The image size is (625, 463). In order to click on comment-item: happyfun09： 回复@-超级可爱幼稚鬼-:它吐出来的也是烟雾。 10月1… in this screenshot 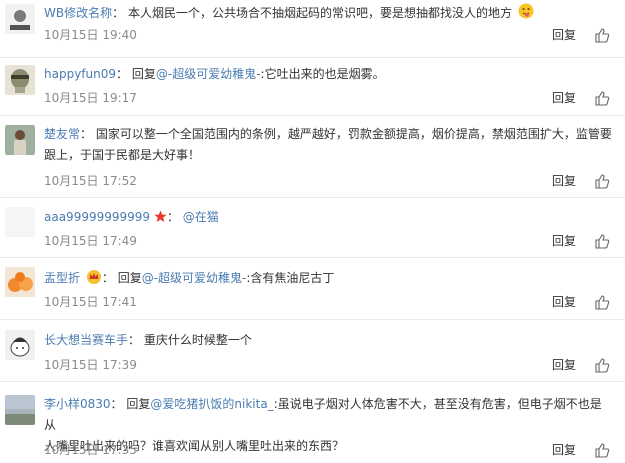, I will do `click(312, 87)`.